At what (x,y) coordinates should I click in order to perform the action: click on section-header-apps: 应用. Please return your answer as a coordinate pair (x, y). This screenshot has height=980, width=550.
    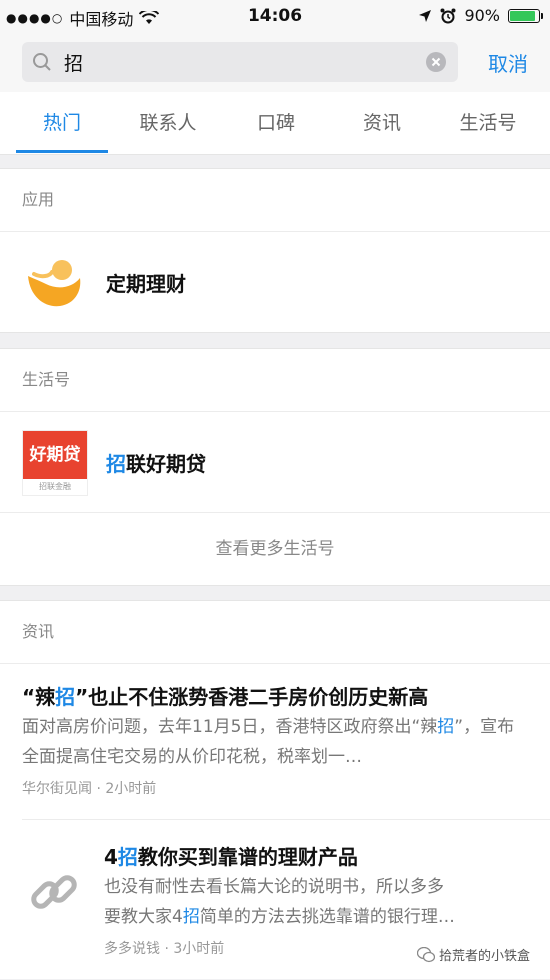
    Looking at the image, I should click on (275, 200).